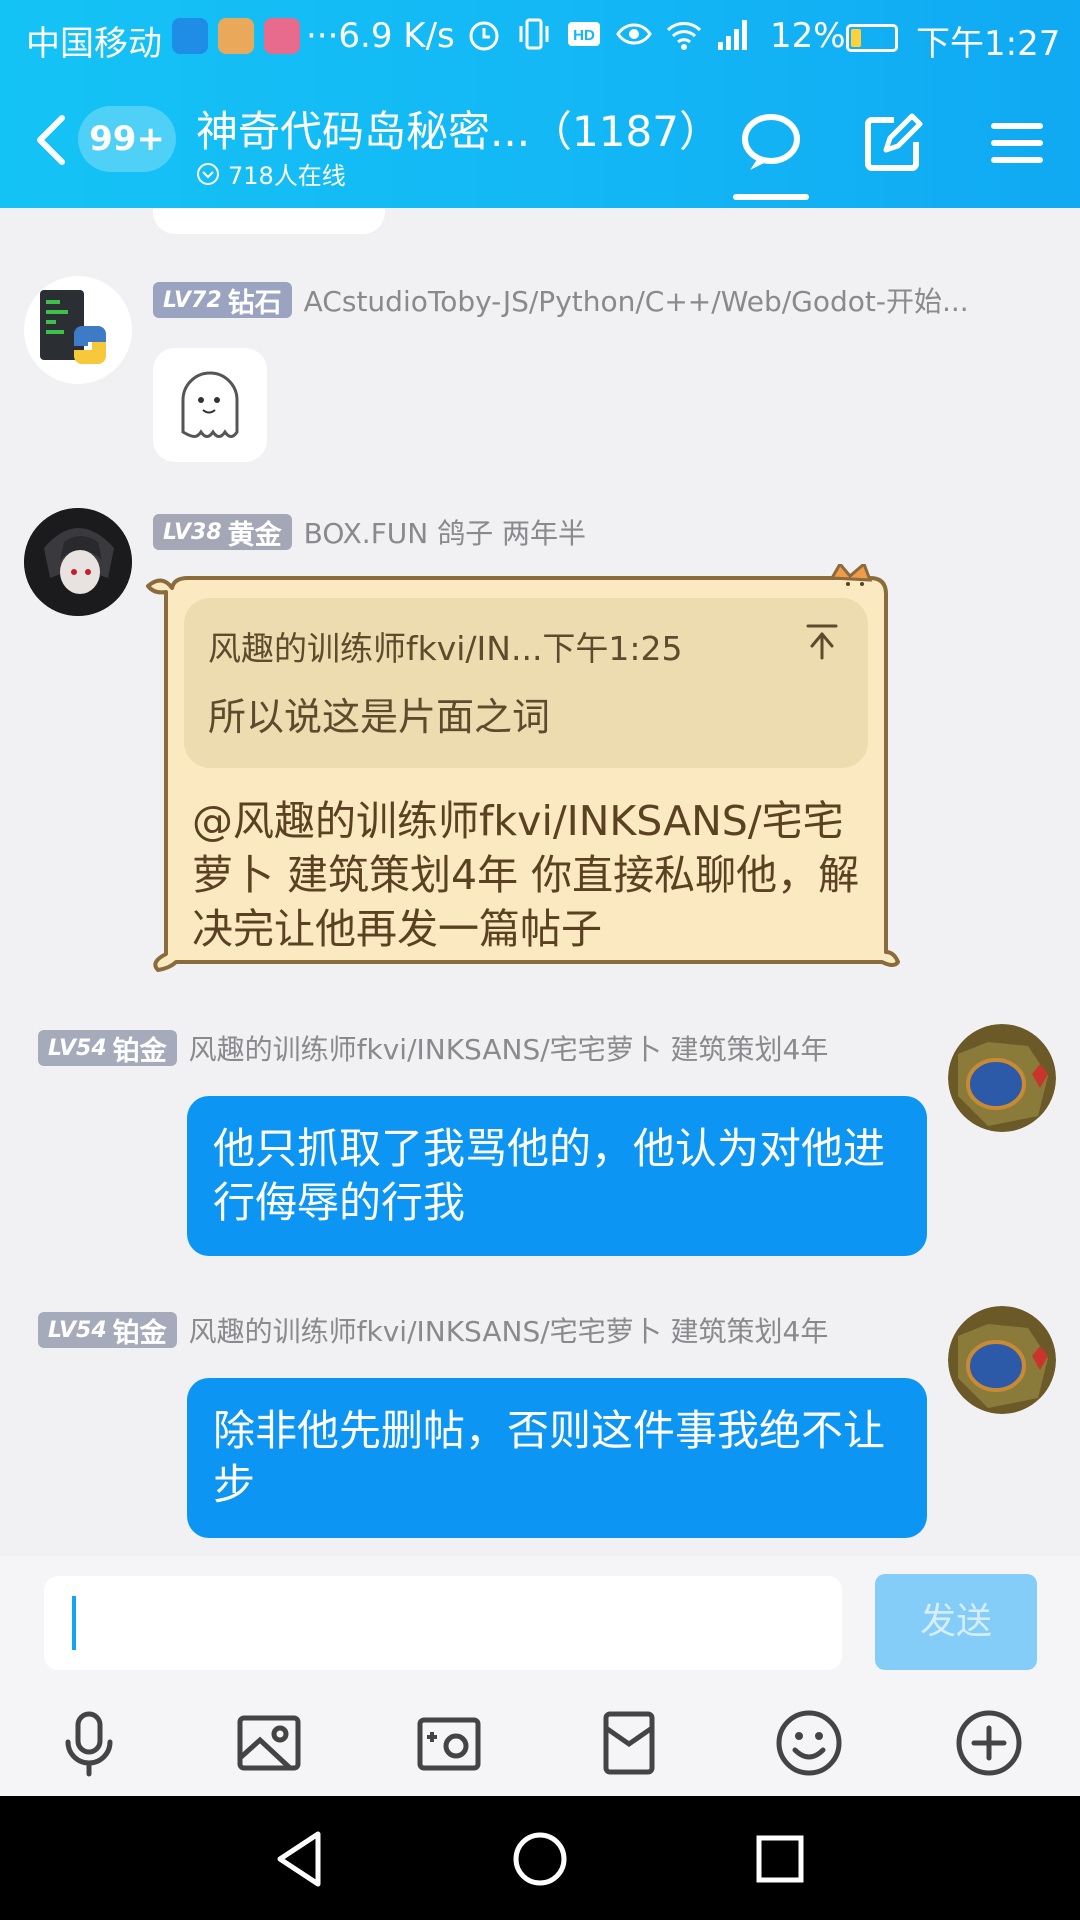 This screenshot has height=1920, width=1080. Describe the element at coordinates (380, 36) in the screenshot. I see `network-speed: ···6.9 K/s` at that location.